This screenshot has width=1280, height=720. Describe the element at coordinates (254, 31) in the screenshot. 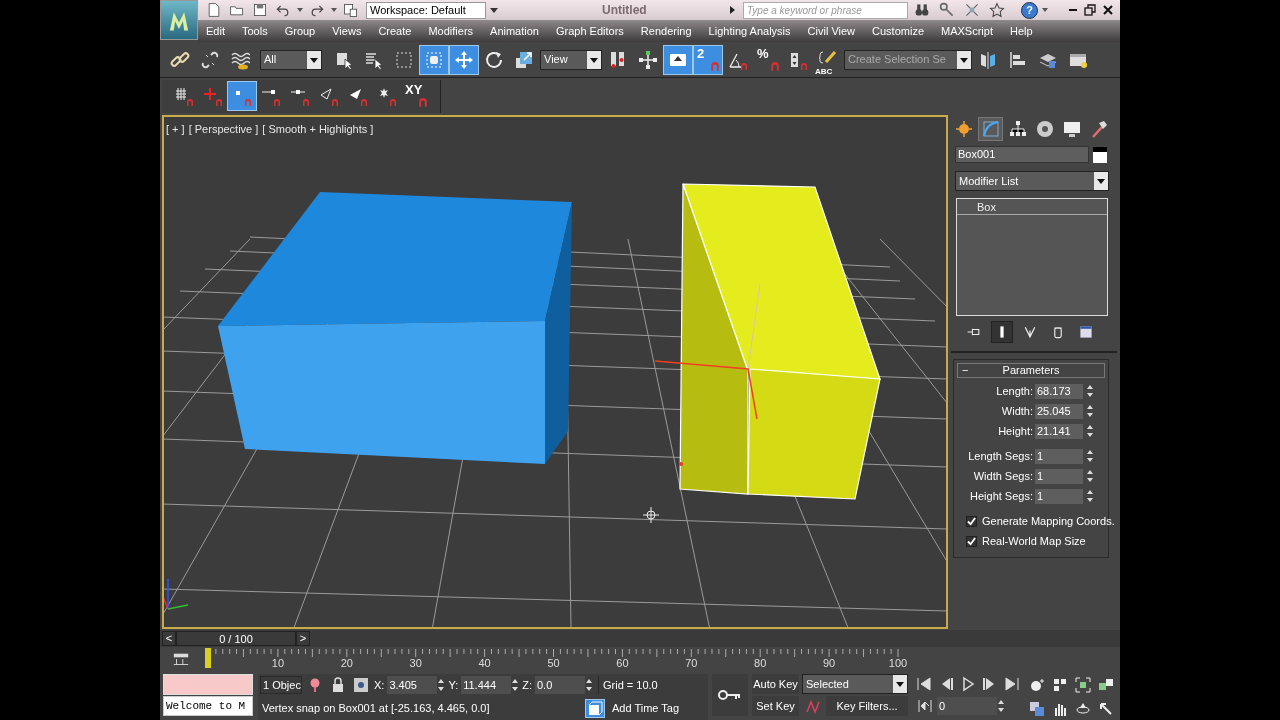

I see `menu-item: Tools` at that location.